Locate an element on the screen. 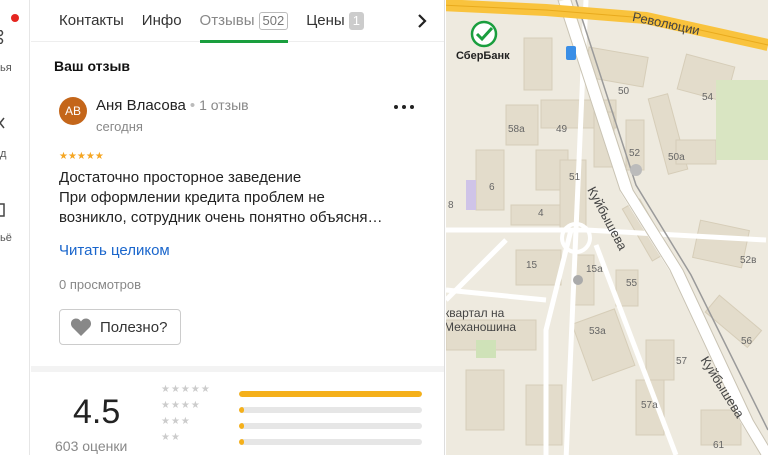 This screenshot has width=768, height=455. rating-distribution: ★★★★★ ★★★★ ★★★ ★★ is located at coordinates (296, 417).